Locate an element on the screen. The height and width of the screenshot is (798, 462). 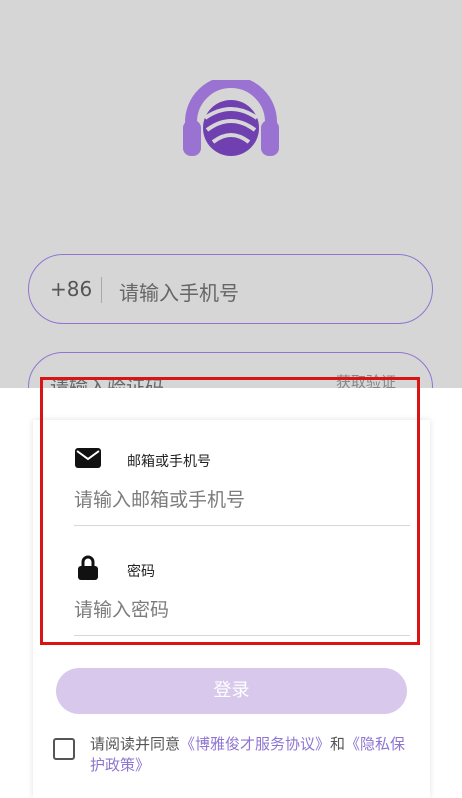
divider is located at coordinates (101, 290).